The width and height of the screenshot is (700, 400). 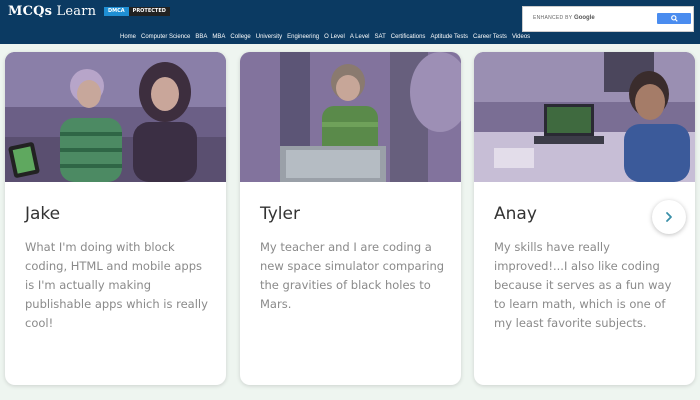 I want to click on dmca-label: DMCA, so click(x=116, y=11).